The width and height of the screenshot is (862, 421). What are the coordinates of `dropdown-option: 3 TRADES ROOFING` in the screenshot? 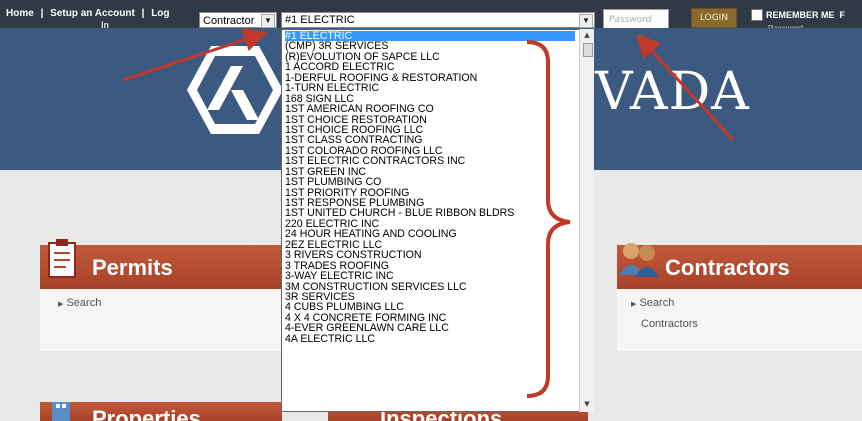 It's located at (430, 266).